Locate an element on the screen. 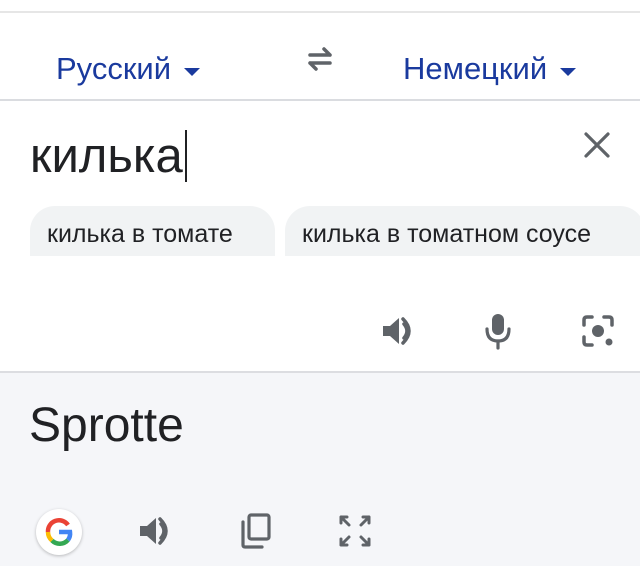 Image resolution: width=640 pixels, height=566 pixels. microphone-icon is located at coordinates (498, 332).